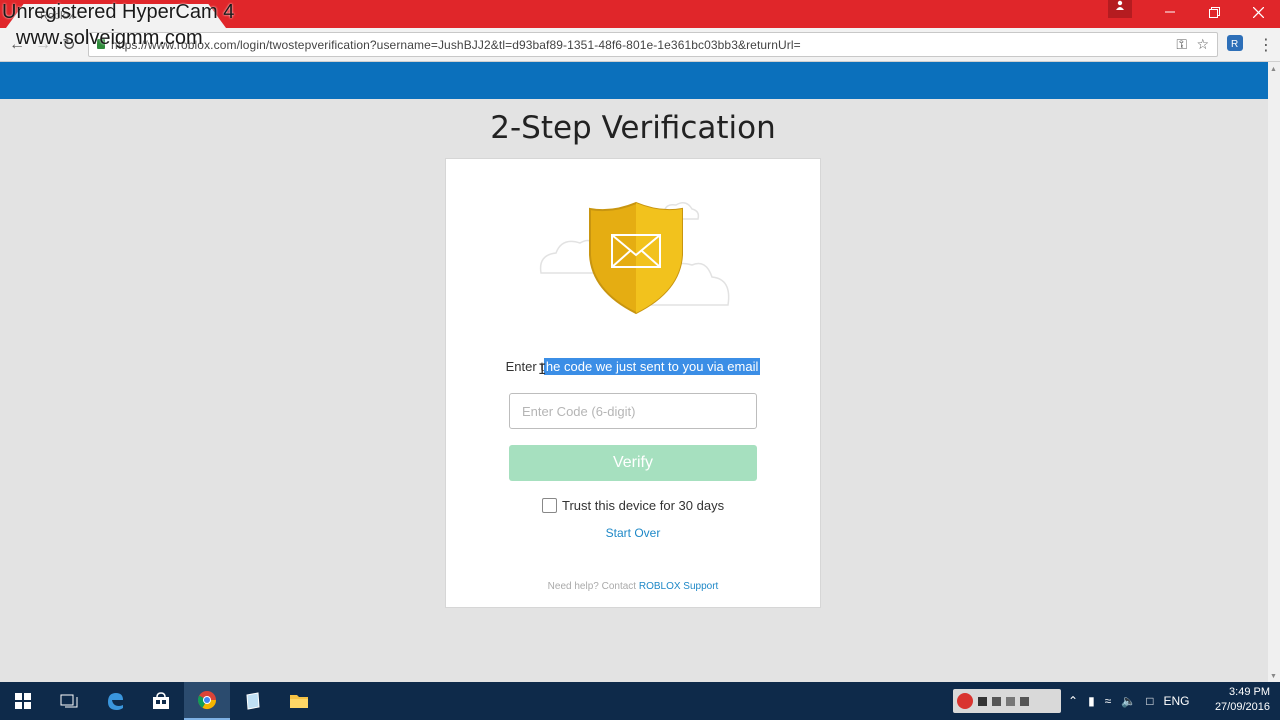 The height and width of the screenshot is (720, 1280). I want to click on store-icon, so click(161, 701).